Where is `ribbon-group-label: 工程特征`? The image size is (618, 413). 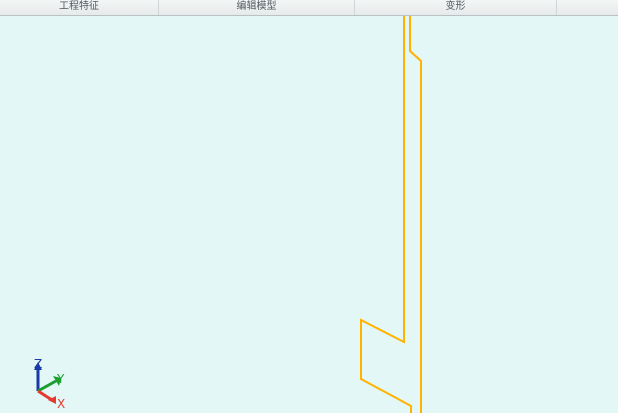 ribbon-group-label: 工程特征 is located at coordinates (79, 6).